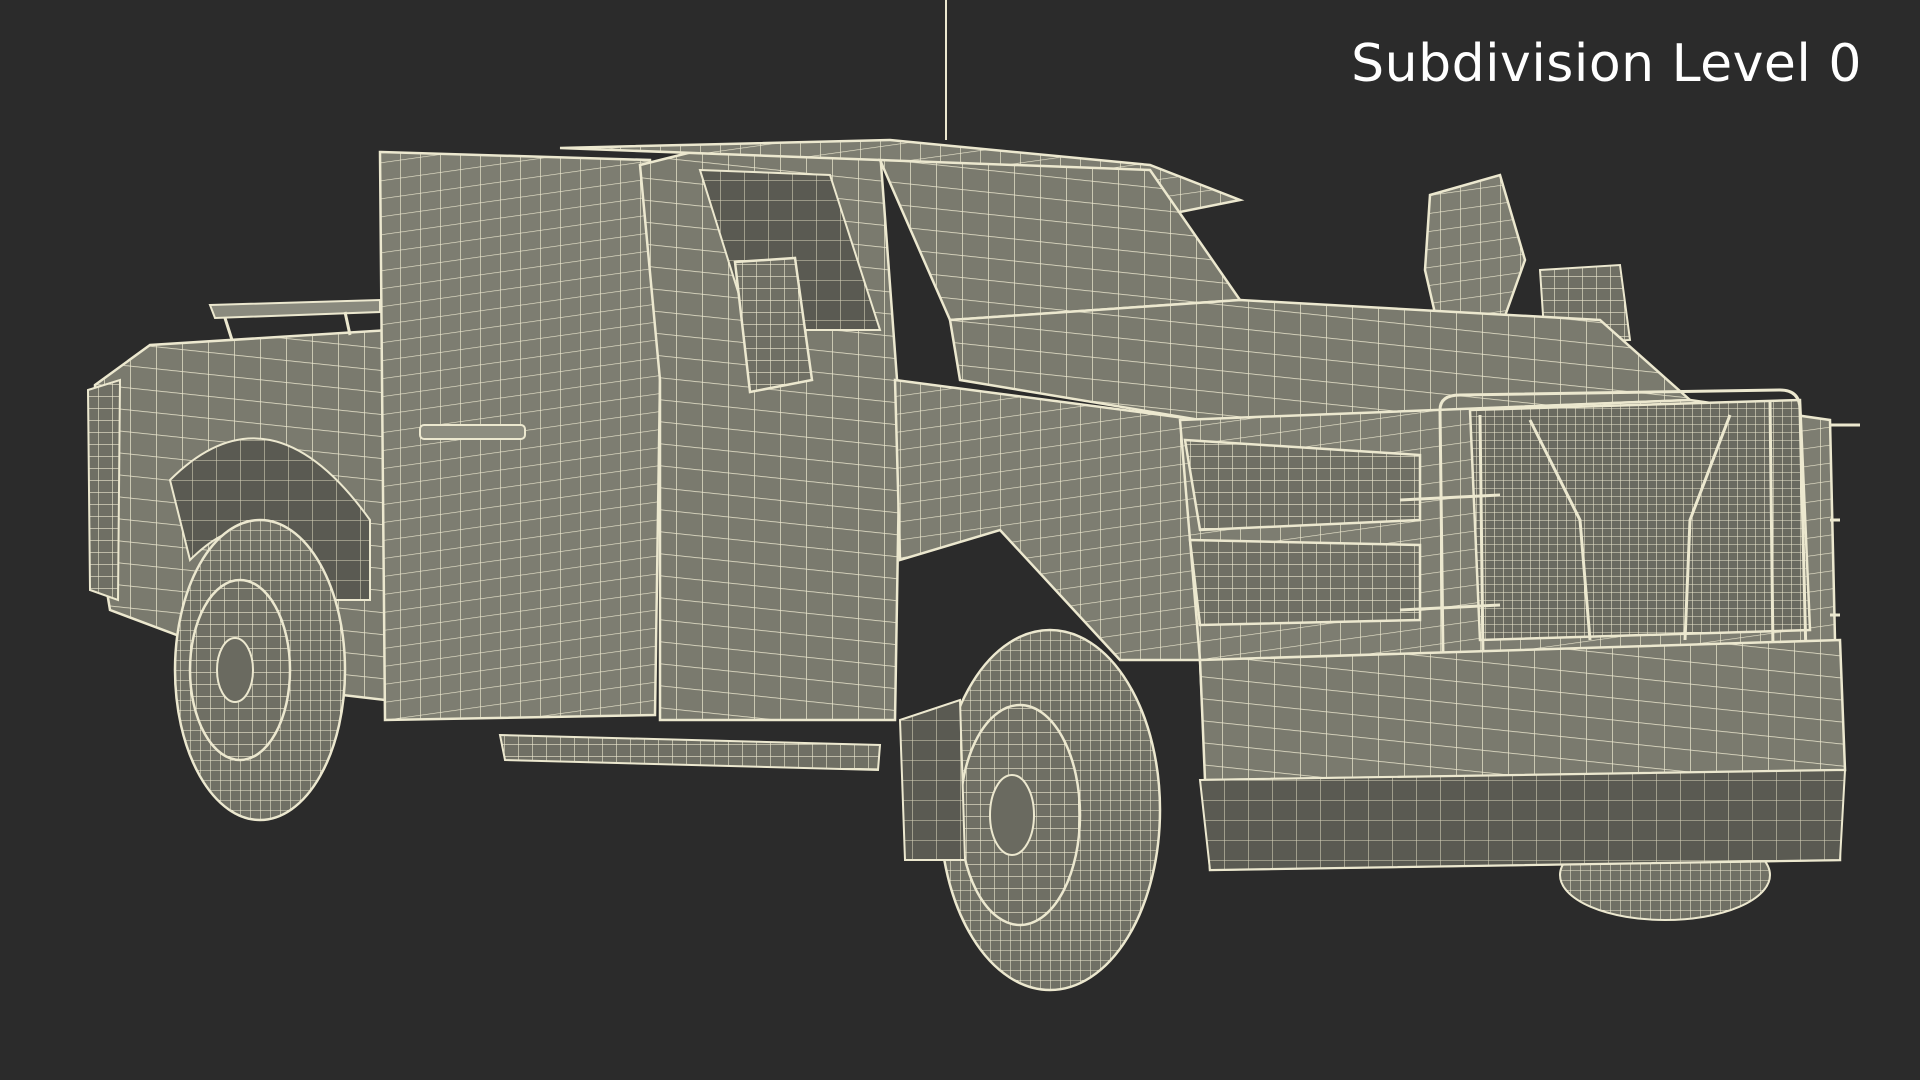 This screenshot has height=1080, width=1920. I want to click on grille, so click(1640, 520).